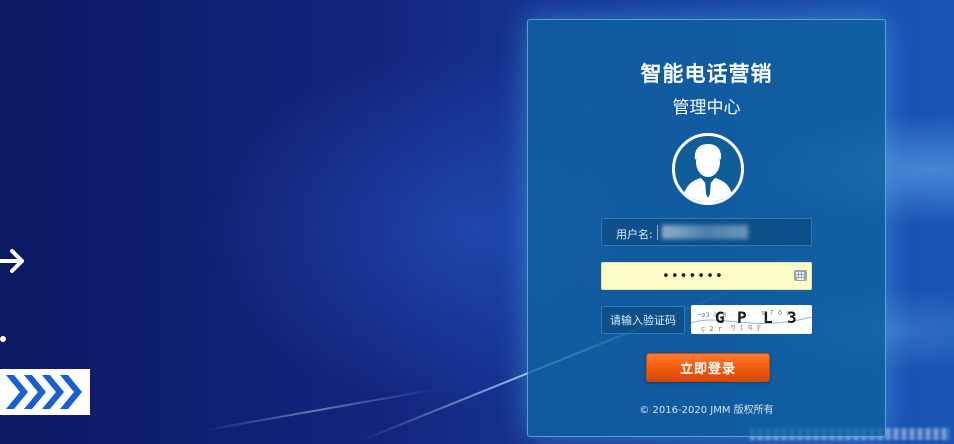 The image size is (954, 444). Describe the element at coordinates (706, 74) in the screenshot. I see `app-title: 智能电话营销` at that location.